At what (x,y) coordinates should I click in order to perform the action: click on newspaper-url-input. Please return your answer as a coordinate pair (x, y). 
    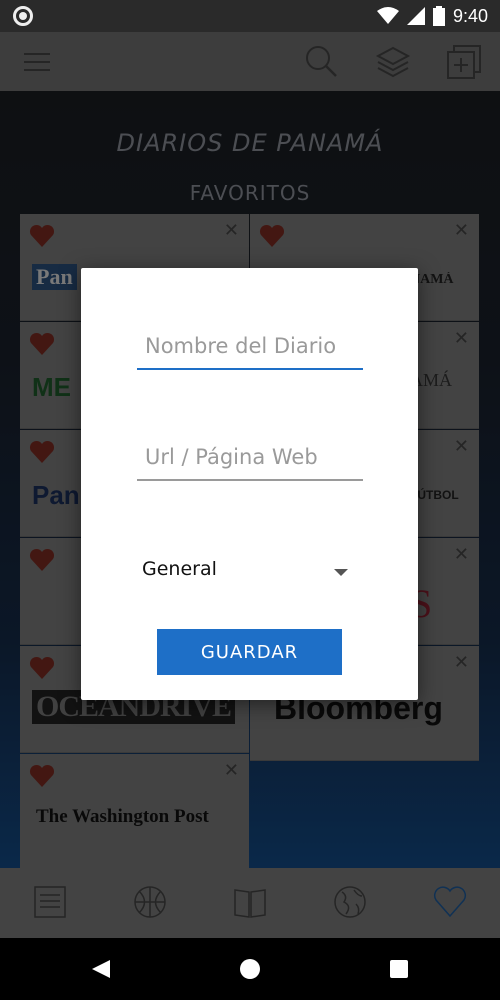
    Looking at the image, I should click on (250, 455).